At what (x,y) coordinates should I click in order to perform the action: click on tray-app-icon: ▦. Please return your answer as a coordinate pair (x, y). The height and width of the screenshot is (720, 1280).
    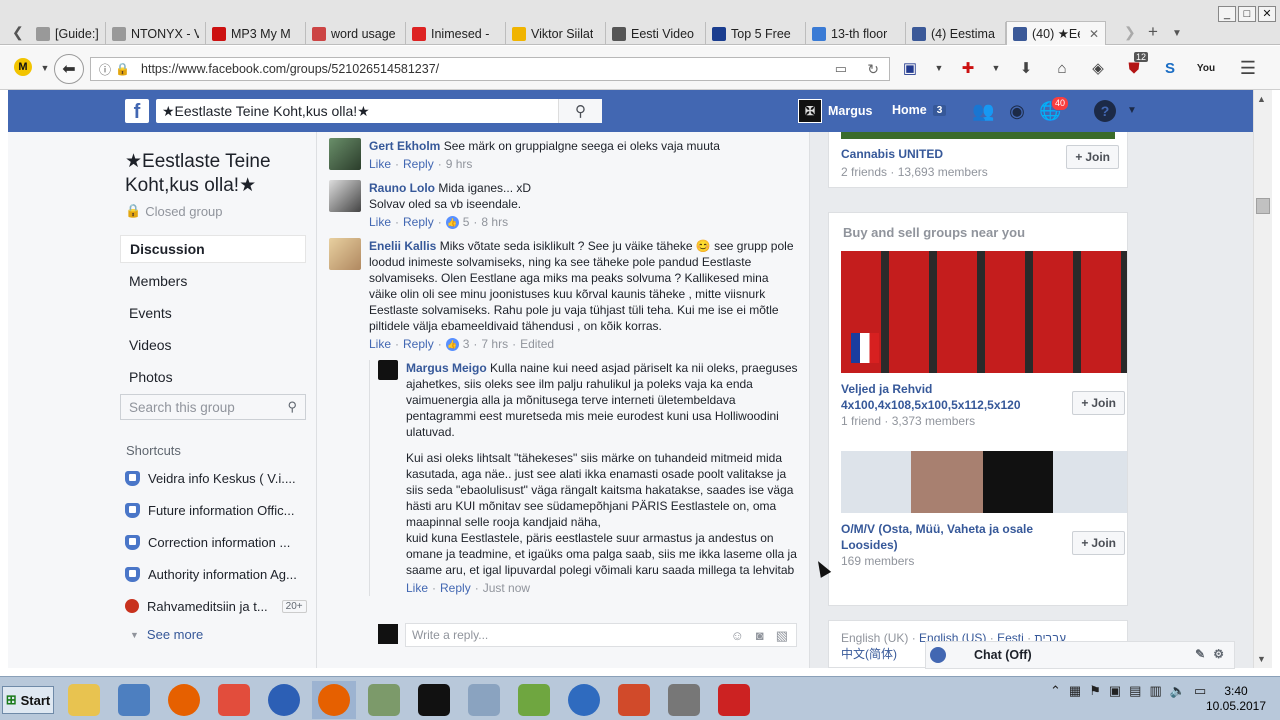
    Looking at the image, I should click on (1075, 691).